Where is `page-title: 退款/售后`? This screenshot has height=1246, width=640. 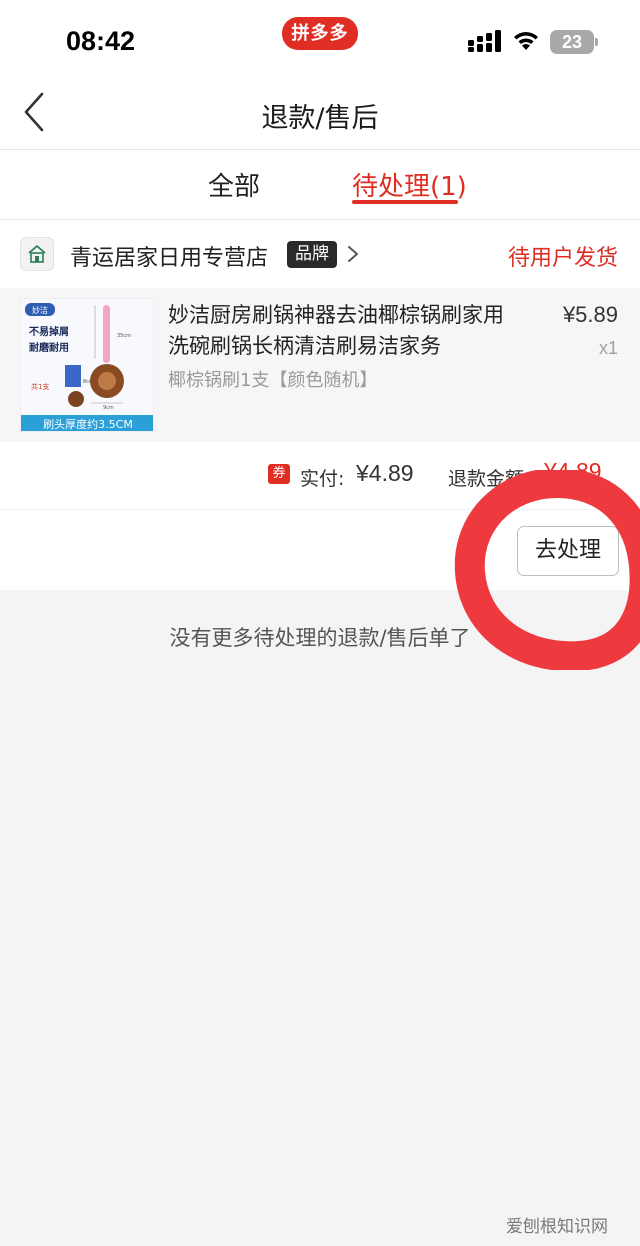 page-title: 退款/售后 is located at coordinates (320, 118).